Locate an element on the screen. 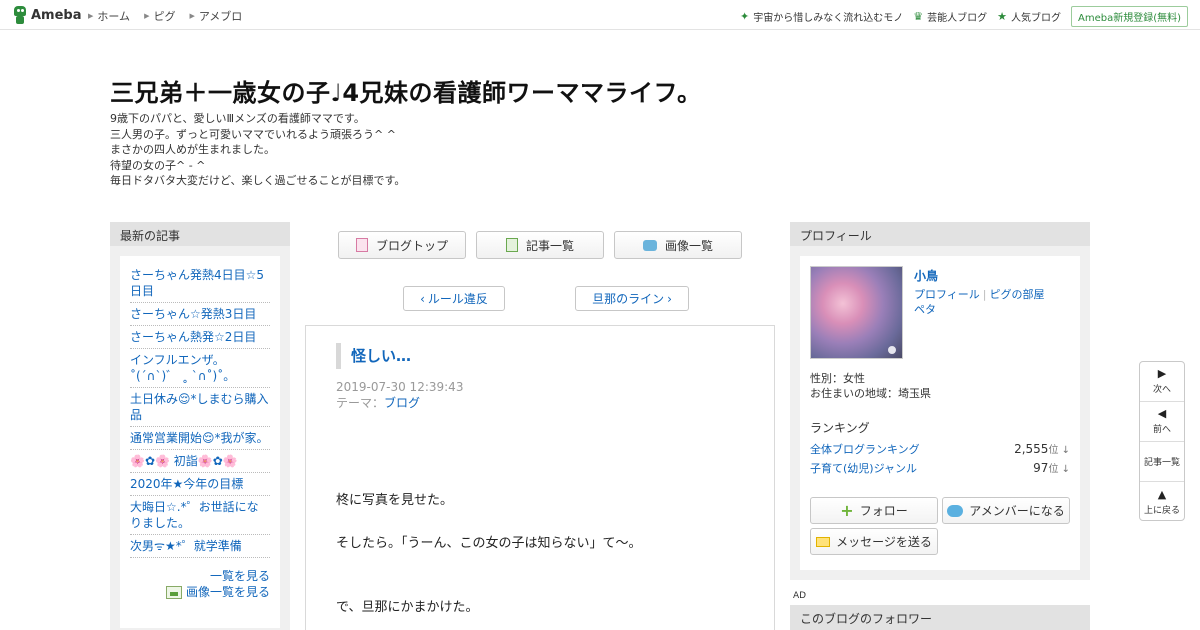  recent-articles-heading: 最新の記事 is located at coordinates (200, 234).